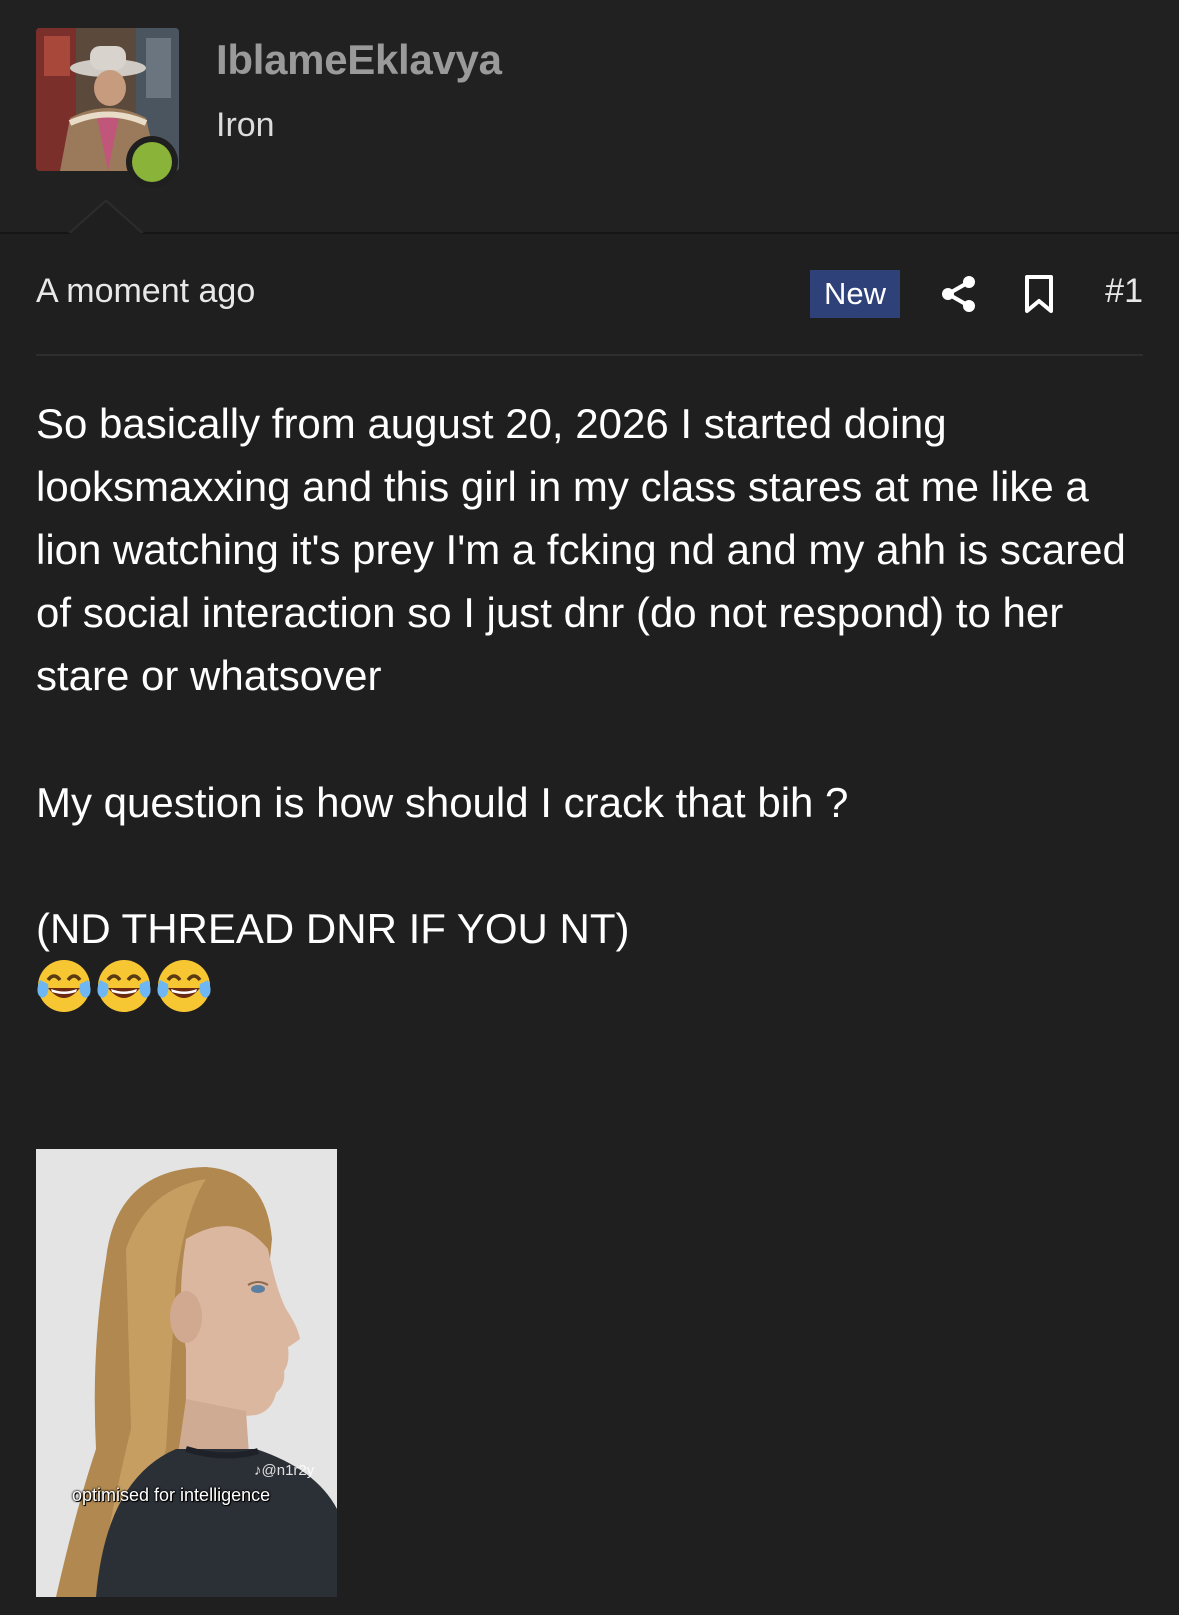 This screenshot has width=1179, height=1615. Describe the element at coordinates (1124, 291) in the screenshot. I see `post-number-link: #1` at that location.